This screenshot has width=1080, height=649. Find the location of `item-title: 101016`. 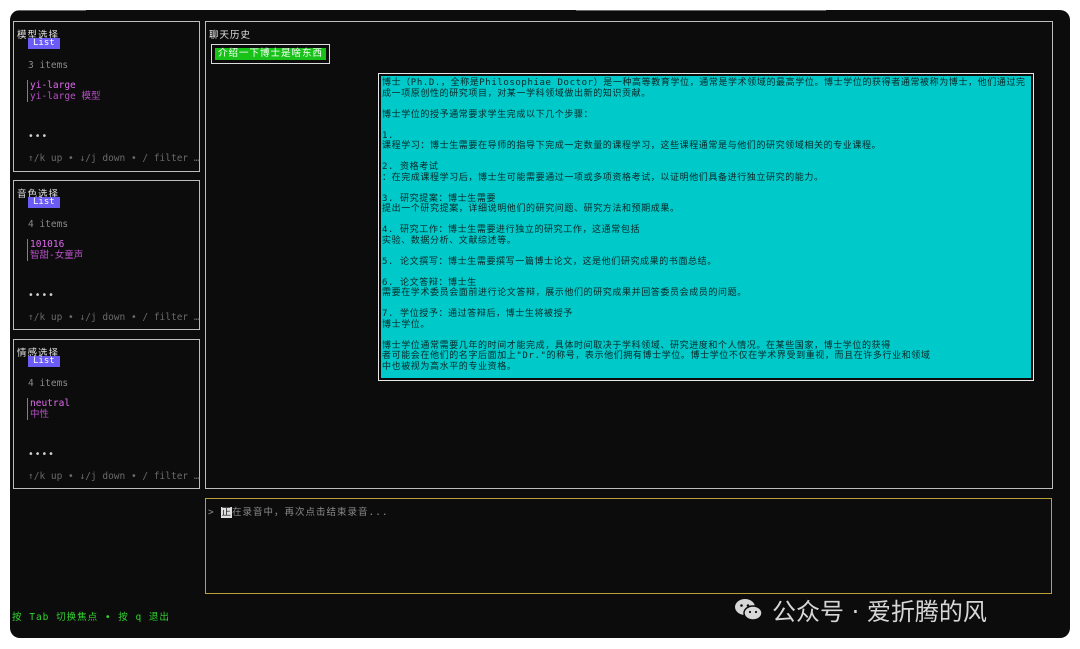

item-title: 101016 is located at coordinates (47, 244).